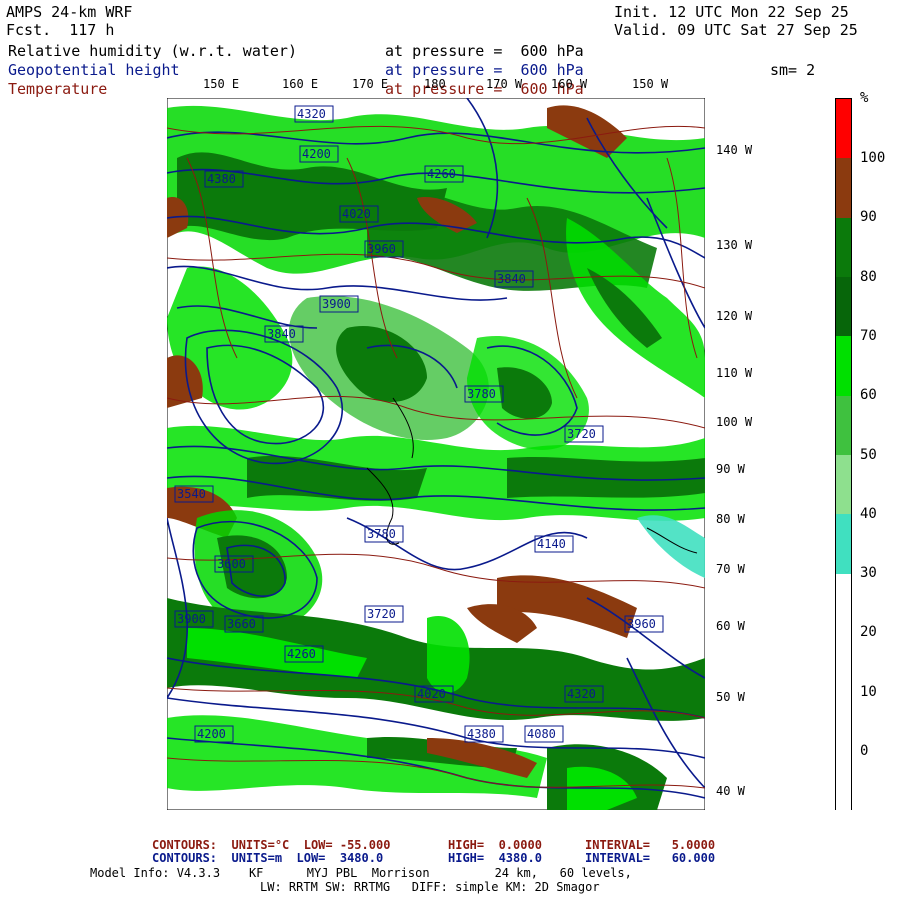  What do you see at coordinates (730, 569) in the screenshot?
I see `longitude-right-label: 70 W` at bounding box center [730, 569].